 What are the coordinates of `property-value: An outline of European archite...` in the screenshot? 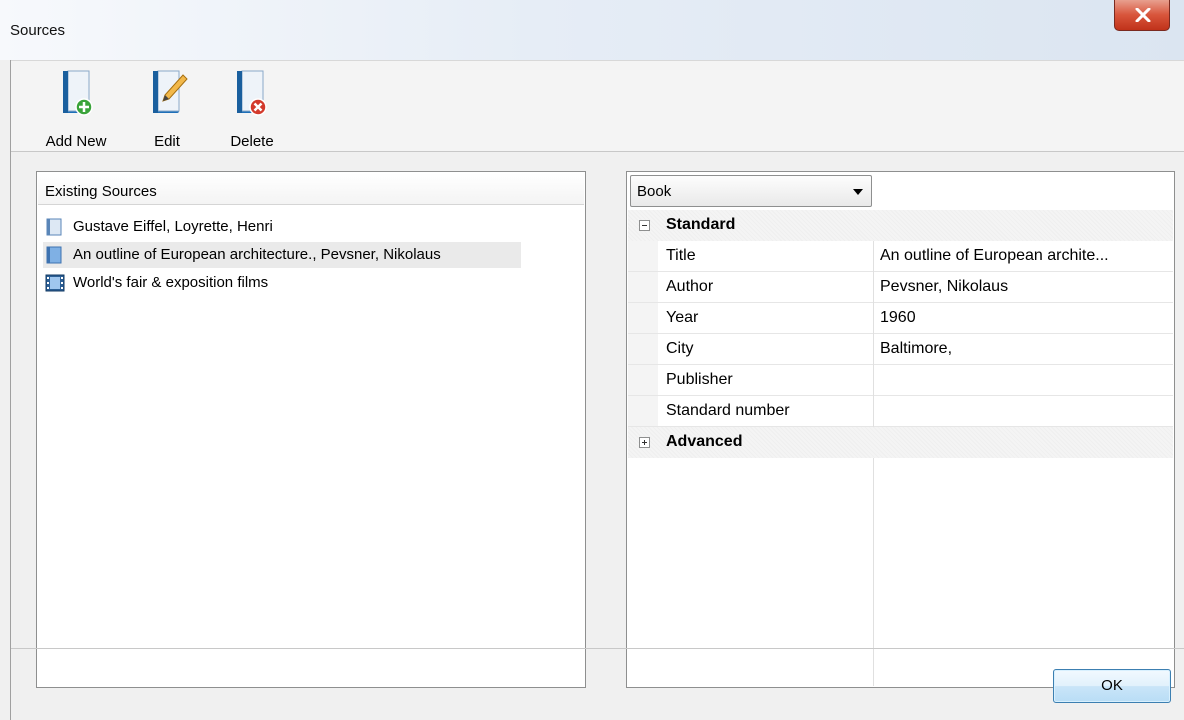 It's located at (994, 256).